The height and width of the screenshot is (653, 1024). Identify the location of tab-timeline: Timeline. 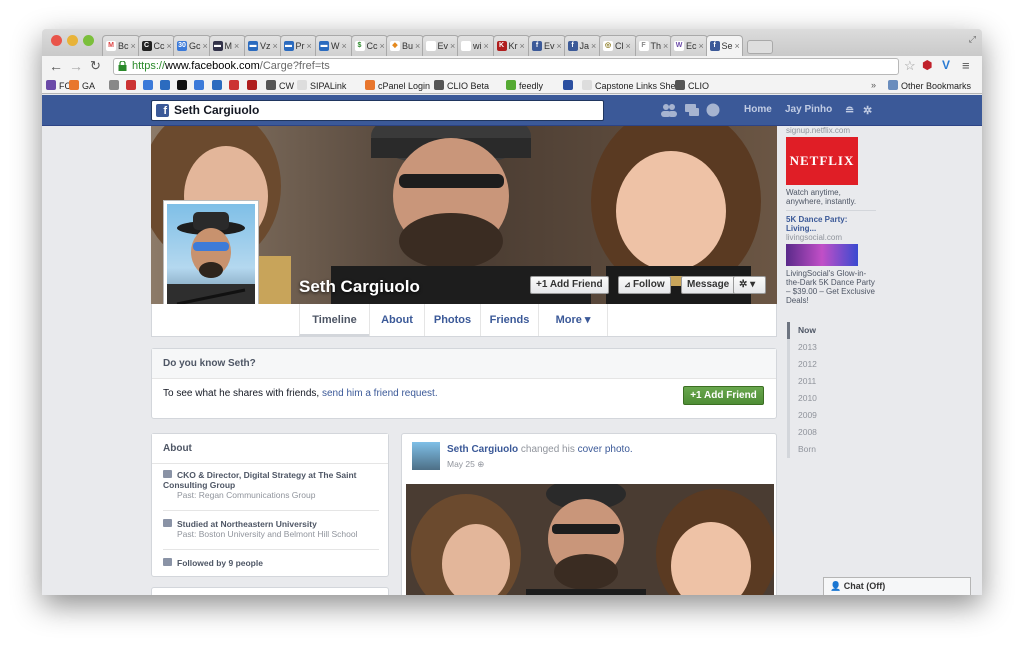
(334, 320).